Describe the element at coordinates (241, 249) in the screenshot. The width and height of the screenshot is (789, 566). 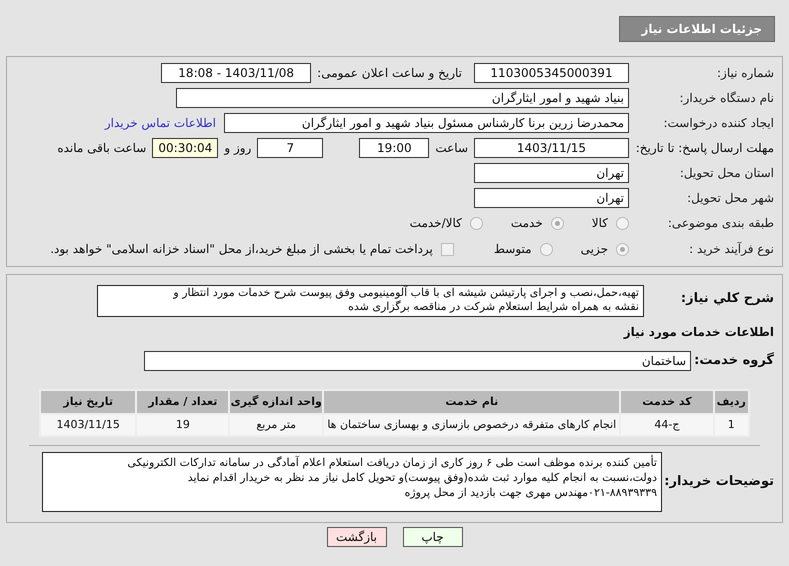
I see `checkbox-label: پرداخت تمام یا بخشی از مبلغ خرید،از محل "اسناد خزانه اسلامی" خواهد بود.` at that location.